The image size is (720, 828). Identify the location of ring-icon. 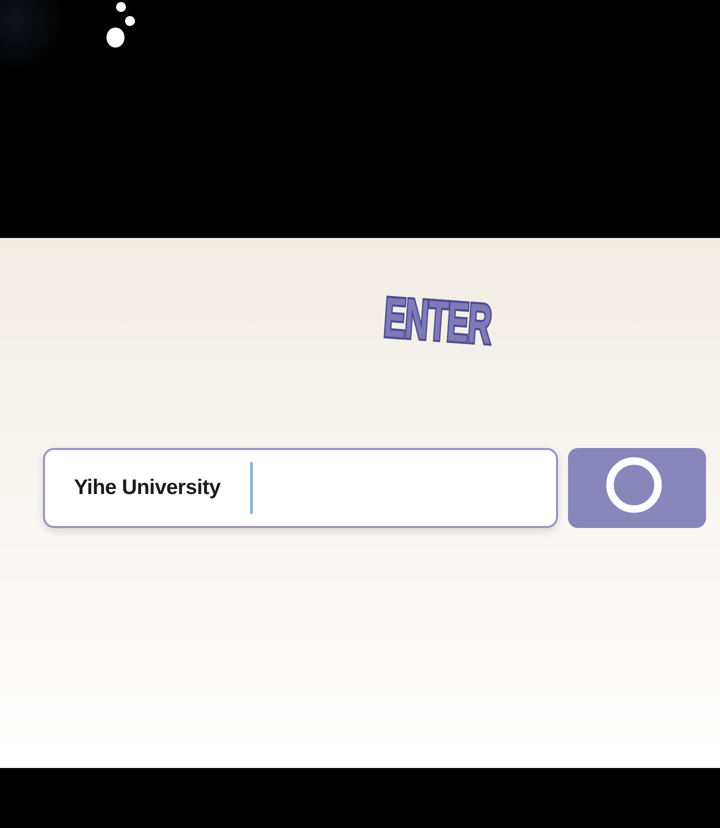
(634, 485).